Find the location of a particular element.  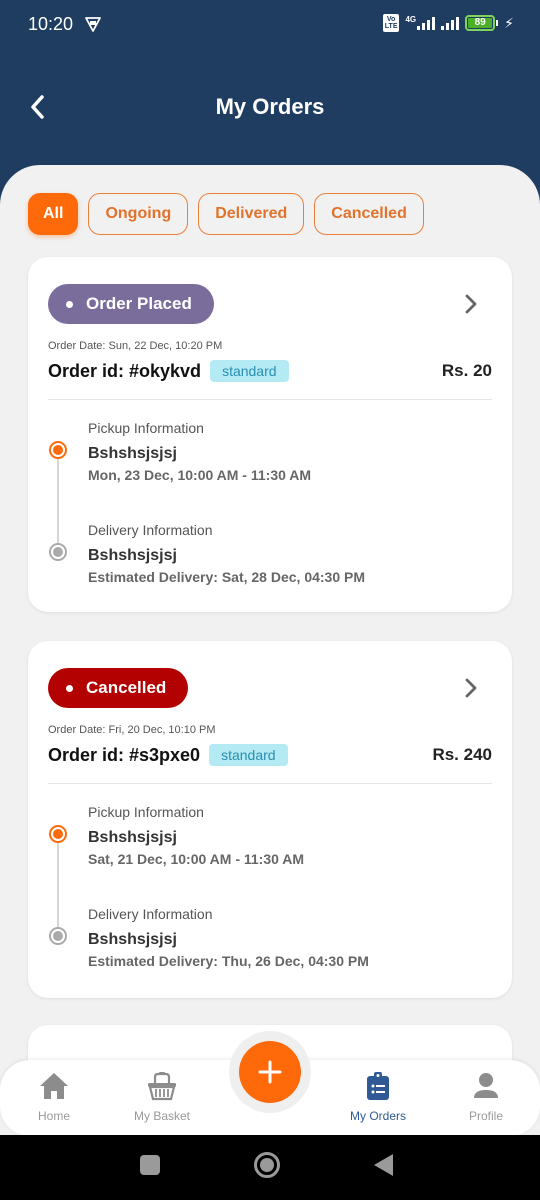

person-icon is located at coordinates (486, 1085).